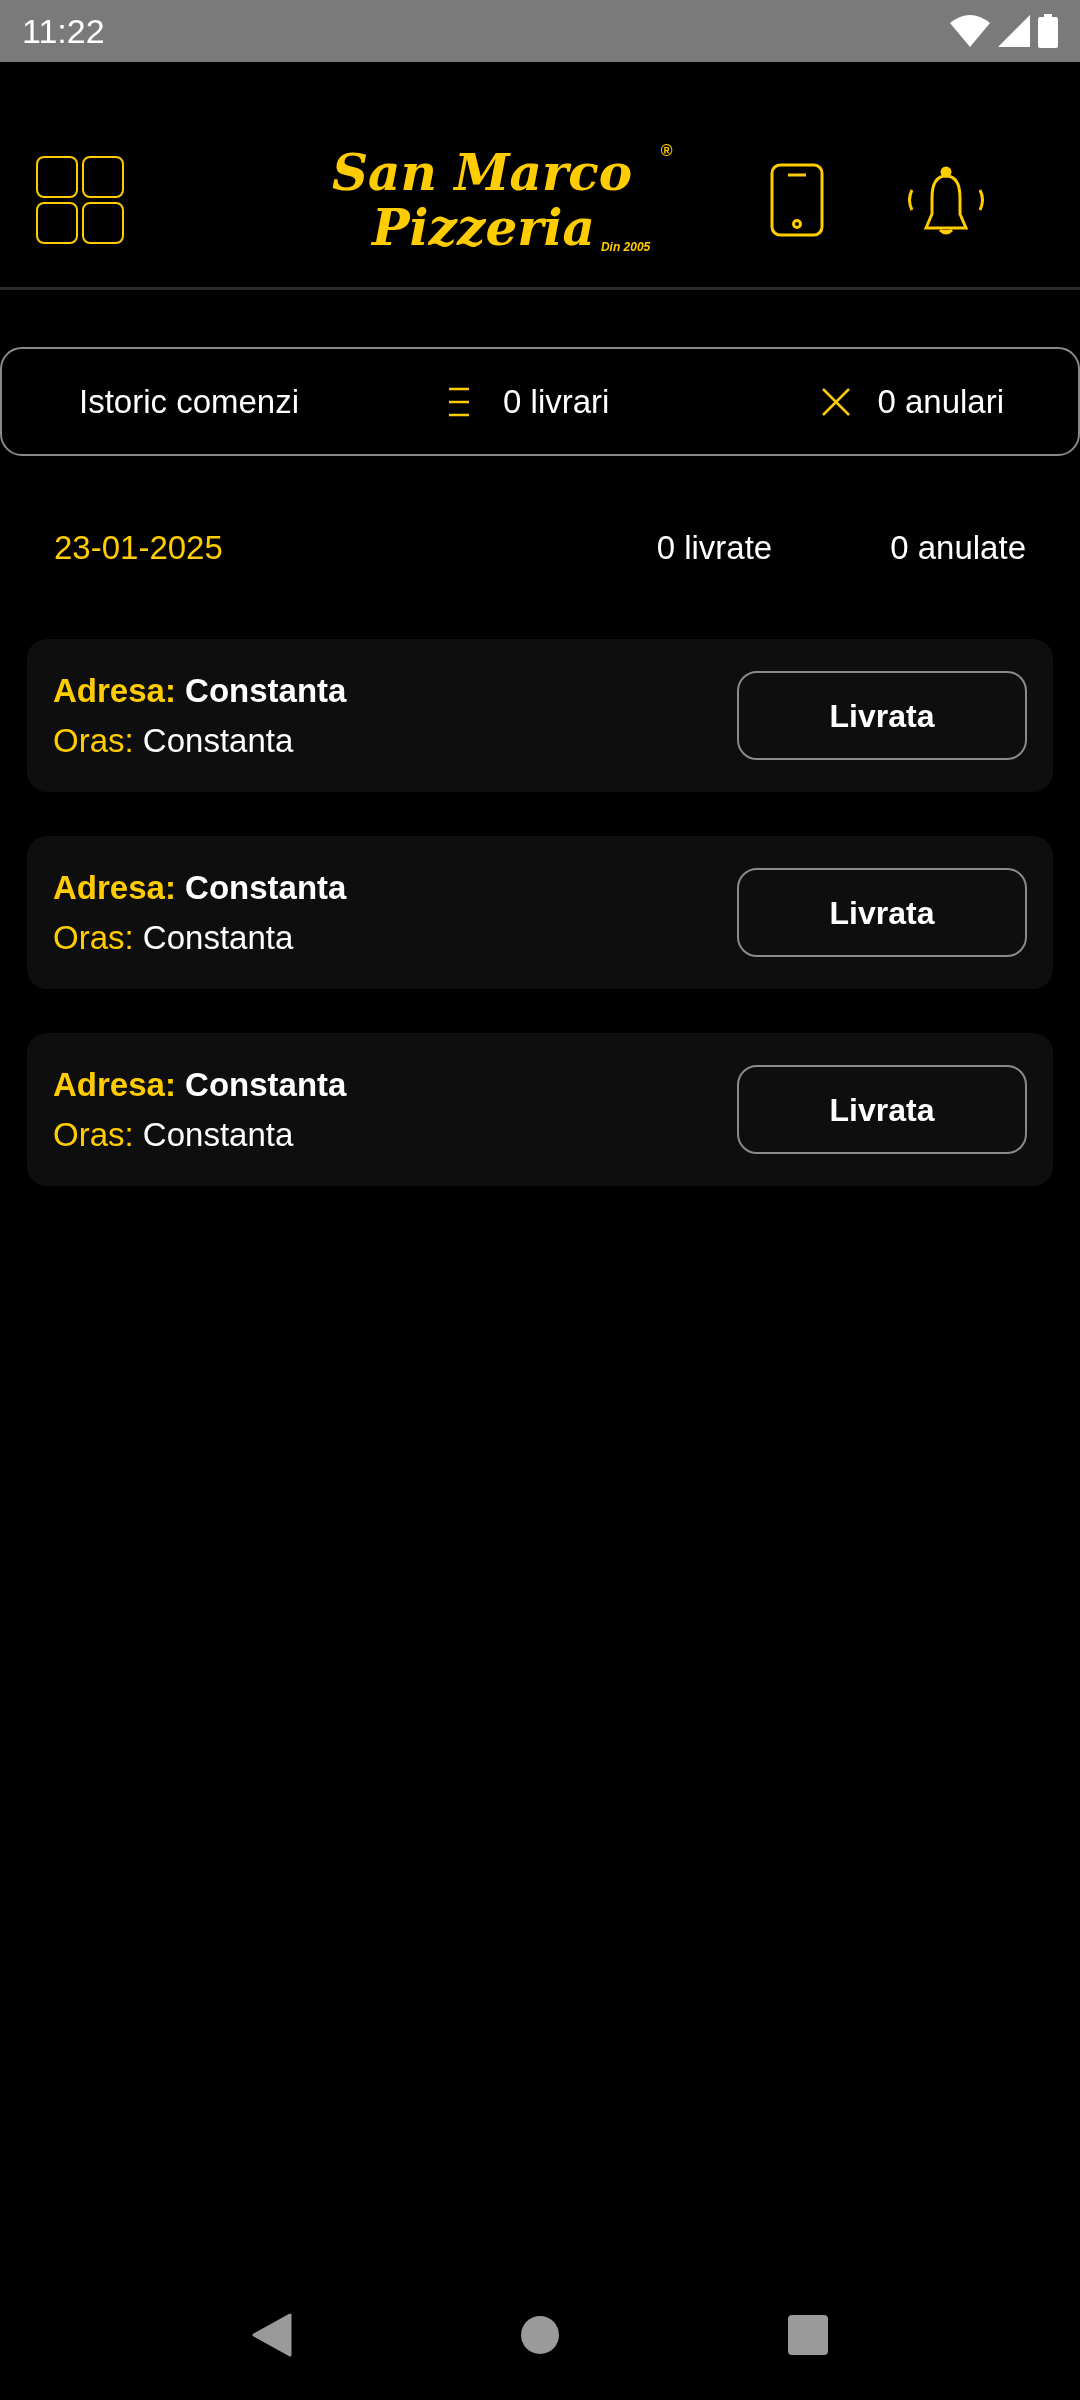 The width and height of the screenshot is (1080, 2400). Describe the element at coordinates (836, 401) in the screenshot. I see `close-icon` at that location.